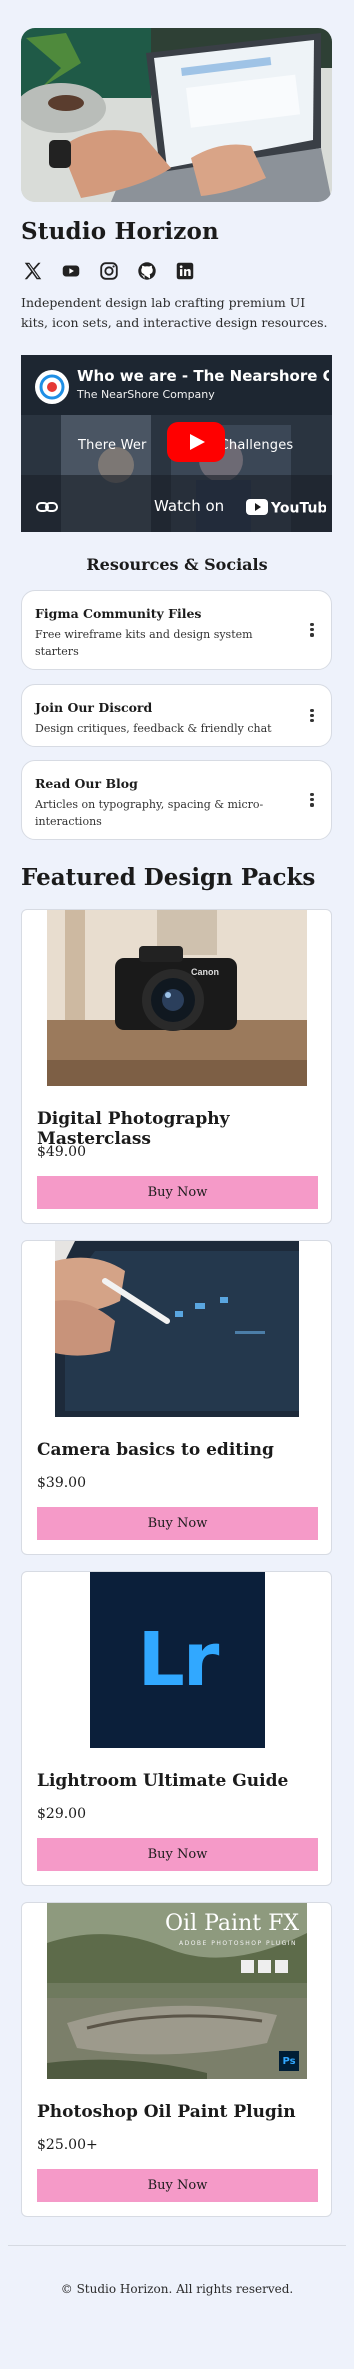  I want to click on product-price: $25.00+, so click(67, 2145).